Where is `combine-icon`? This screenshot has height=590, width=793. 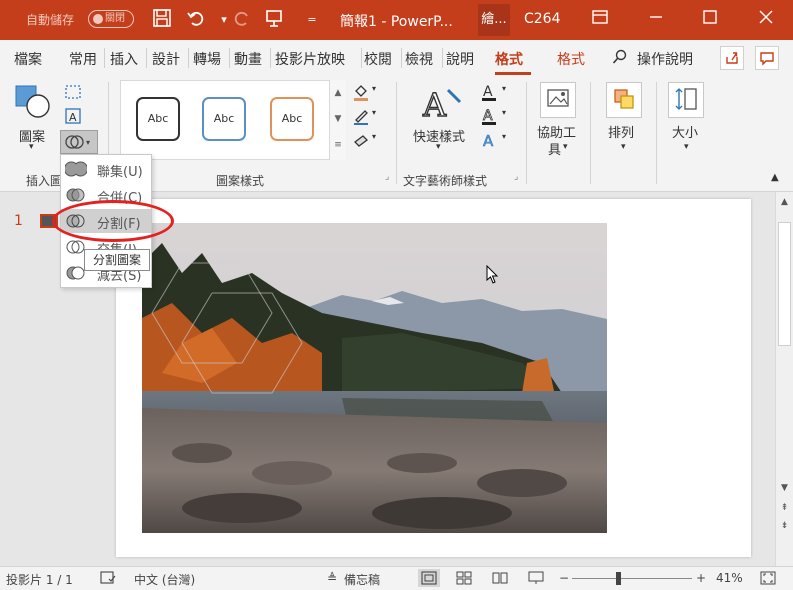 combine-icon is located at coordinates (76, 195).